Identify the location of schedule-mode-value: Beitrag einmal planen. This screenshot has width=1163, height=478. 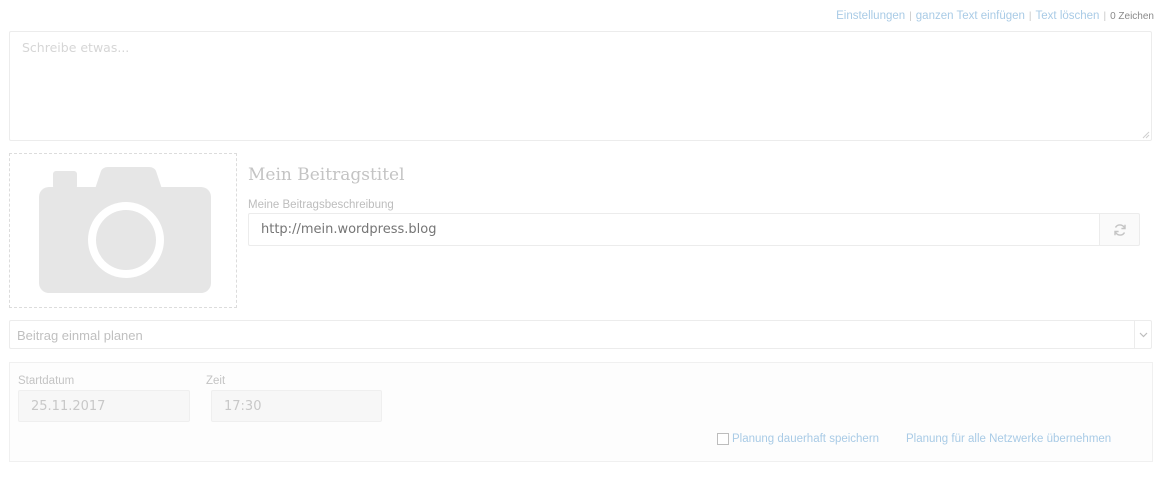
(80, 335).